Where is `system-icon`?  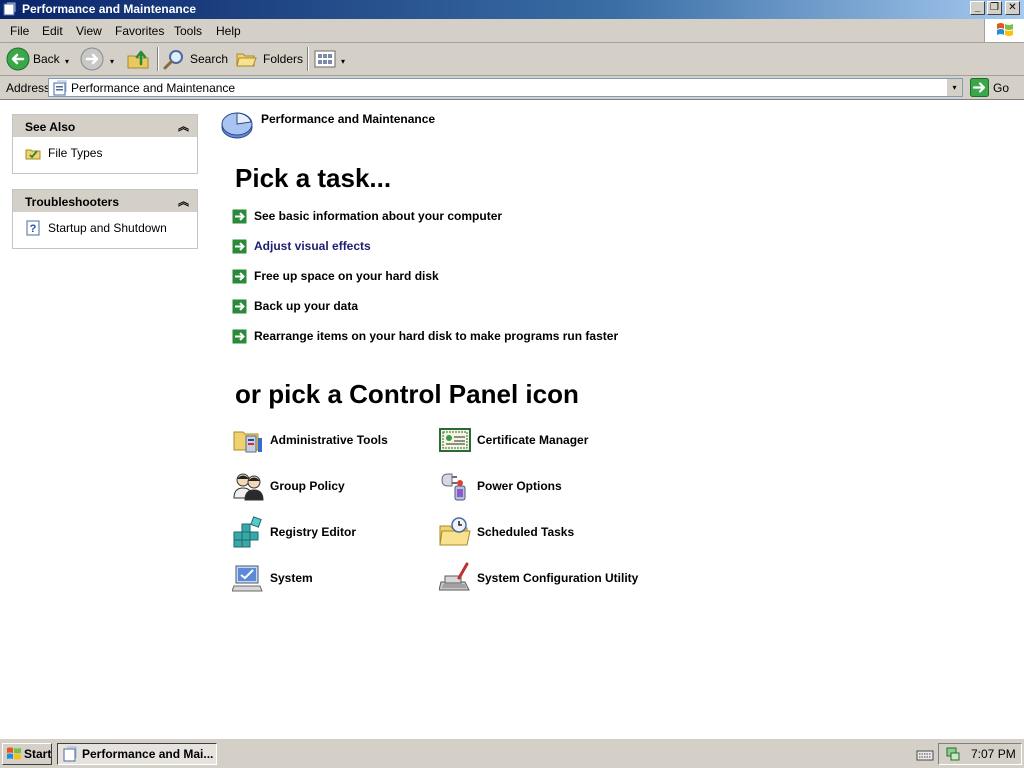
system-icon is located at coordinates (247, 578).